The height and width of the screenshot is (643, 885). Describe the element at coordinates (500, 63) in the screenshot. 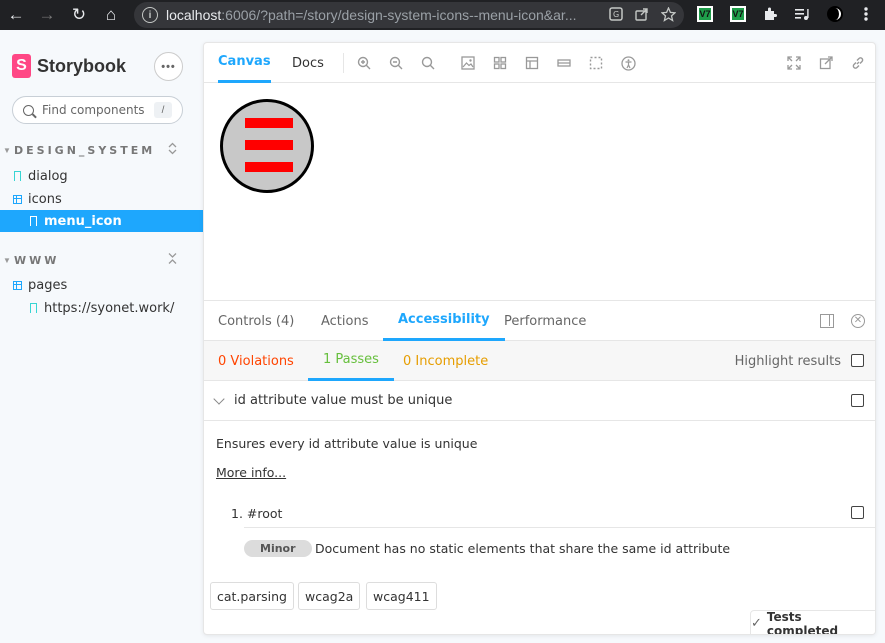

I see `grid-icon` at that location.